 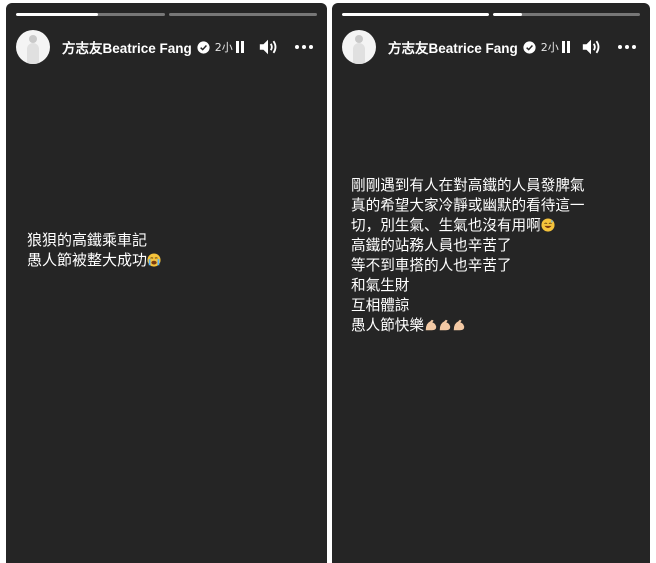 What do you see at coordinates (468, 205) in the screenshot?
I see `story-text-line: 真的希望大家冷靜或幽默的看待這一` at bounding box center [468, 205].